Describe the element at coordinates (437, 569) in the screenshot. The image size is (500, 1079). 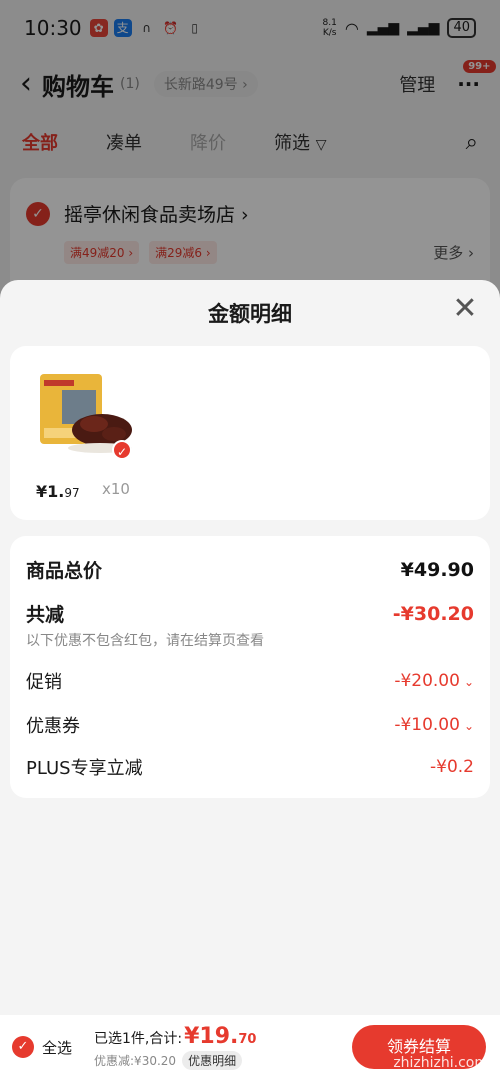
I see `total-value: ¥49.90` at that location.